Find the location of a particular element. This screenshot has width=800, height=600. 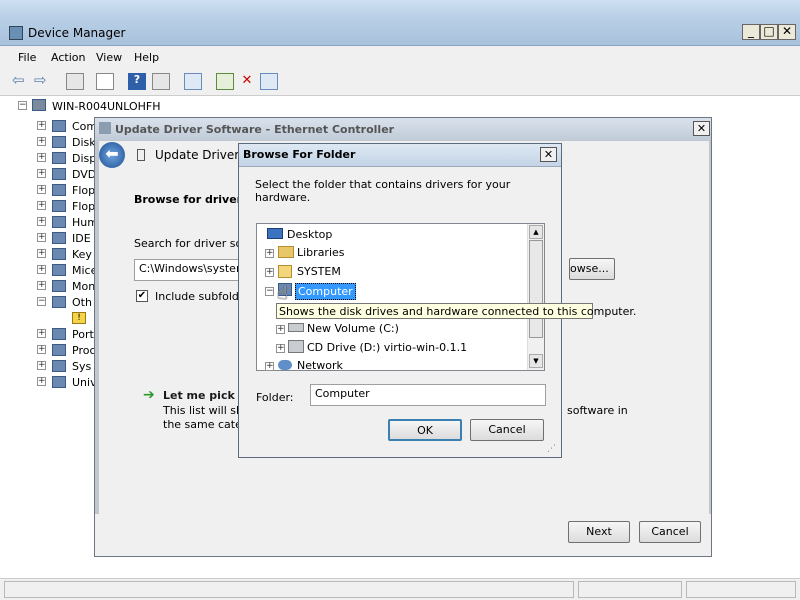

folder-tree-scrollbar: ▲ ▼ is located at coordinates (535, 297).